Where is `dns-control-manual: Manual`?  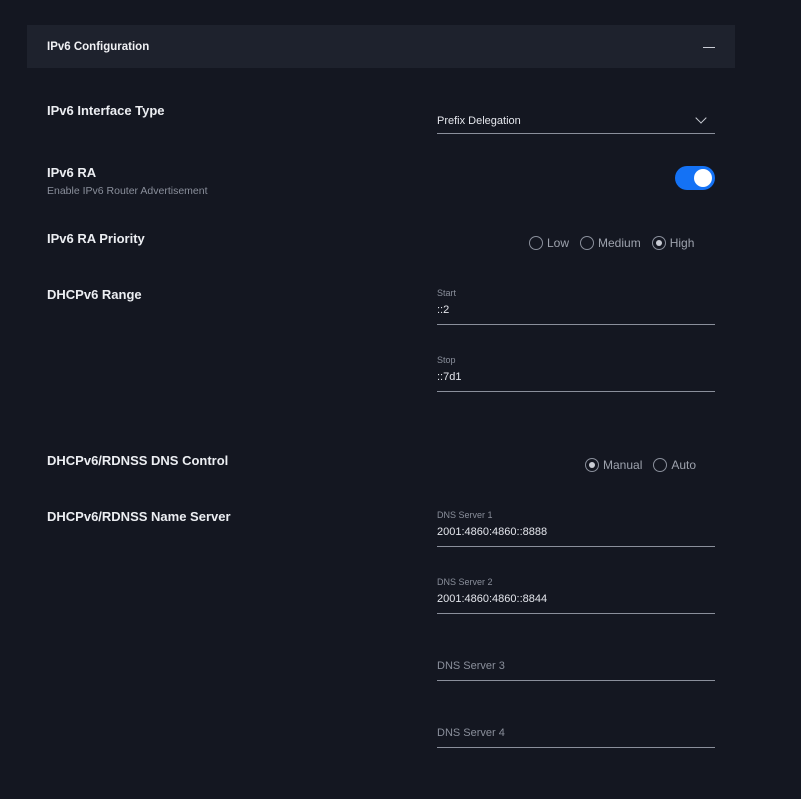
dns-control-manual: Manual is located at coordinates (619, 465).